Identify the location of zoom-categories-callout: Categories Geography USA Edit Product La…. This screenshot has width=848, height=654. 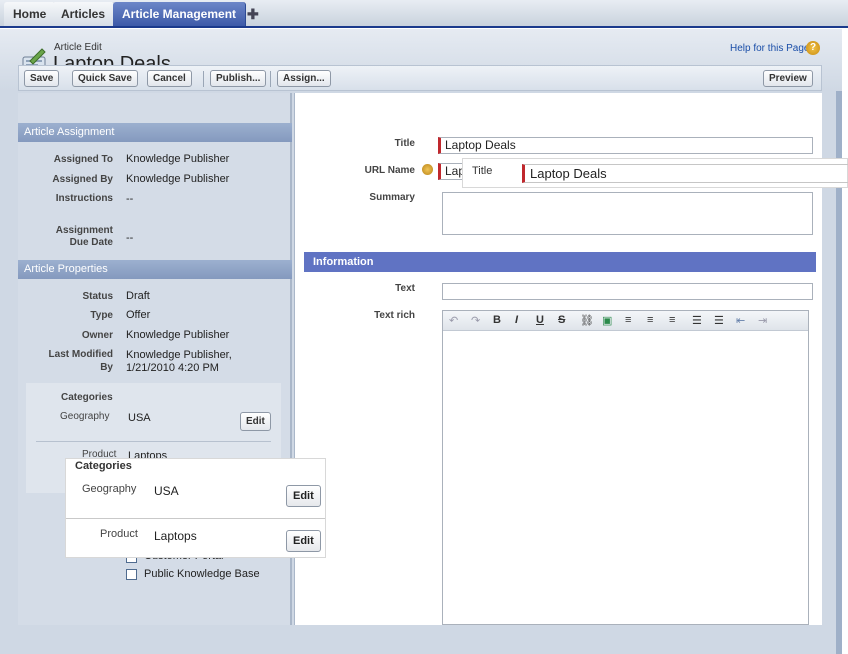
(195, 508).